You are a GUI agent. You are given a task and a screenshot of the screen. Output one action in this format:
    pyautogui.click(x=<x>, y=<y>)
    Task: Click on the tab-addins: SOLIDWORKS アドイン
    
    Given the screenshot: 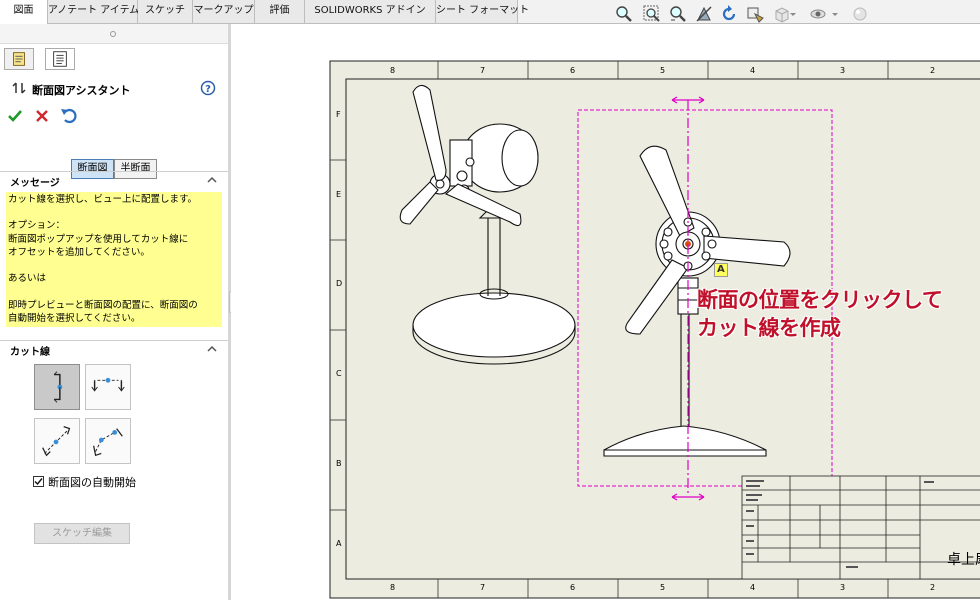 What is the action you would take?
    pyautogui.click(x=370, y=11)
    